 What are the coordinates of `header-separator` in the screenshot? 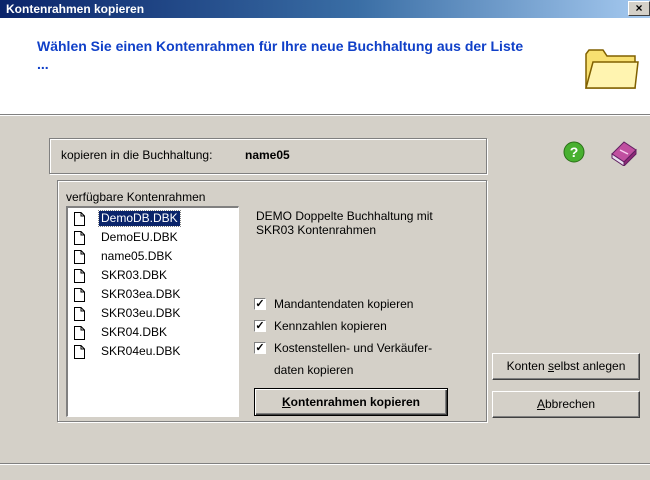 It's located at (325, 115).